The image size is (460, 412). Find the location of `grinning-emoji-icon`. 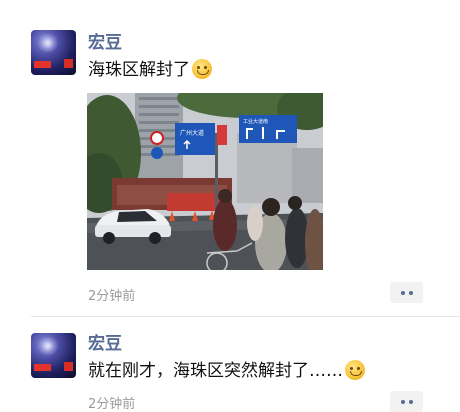

grinning-emoji-icon is located at coordinates (355, 370).